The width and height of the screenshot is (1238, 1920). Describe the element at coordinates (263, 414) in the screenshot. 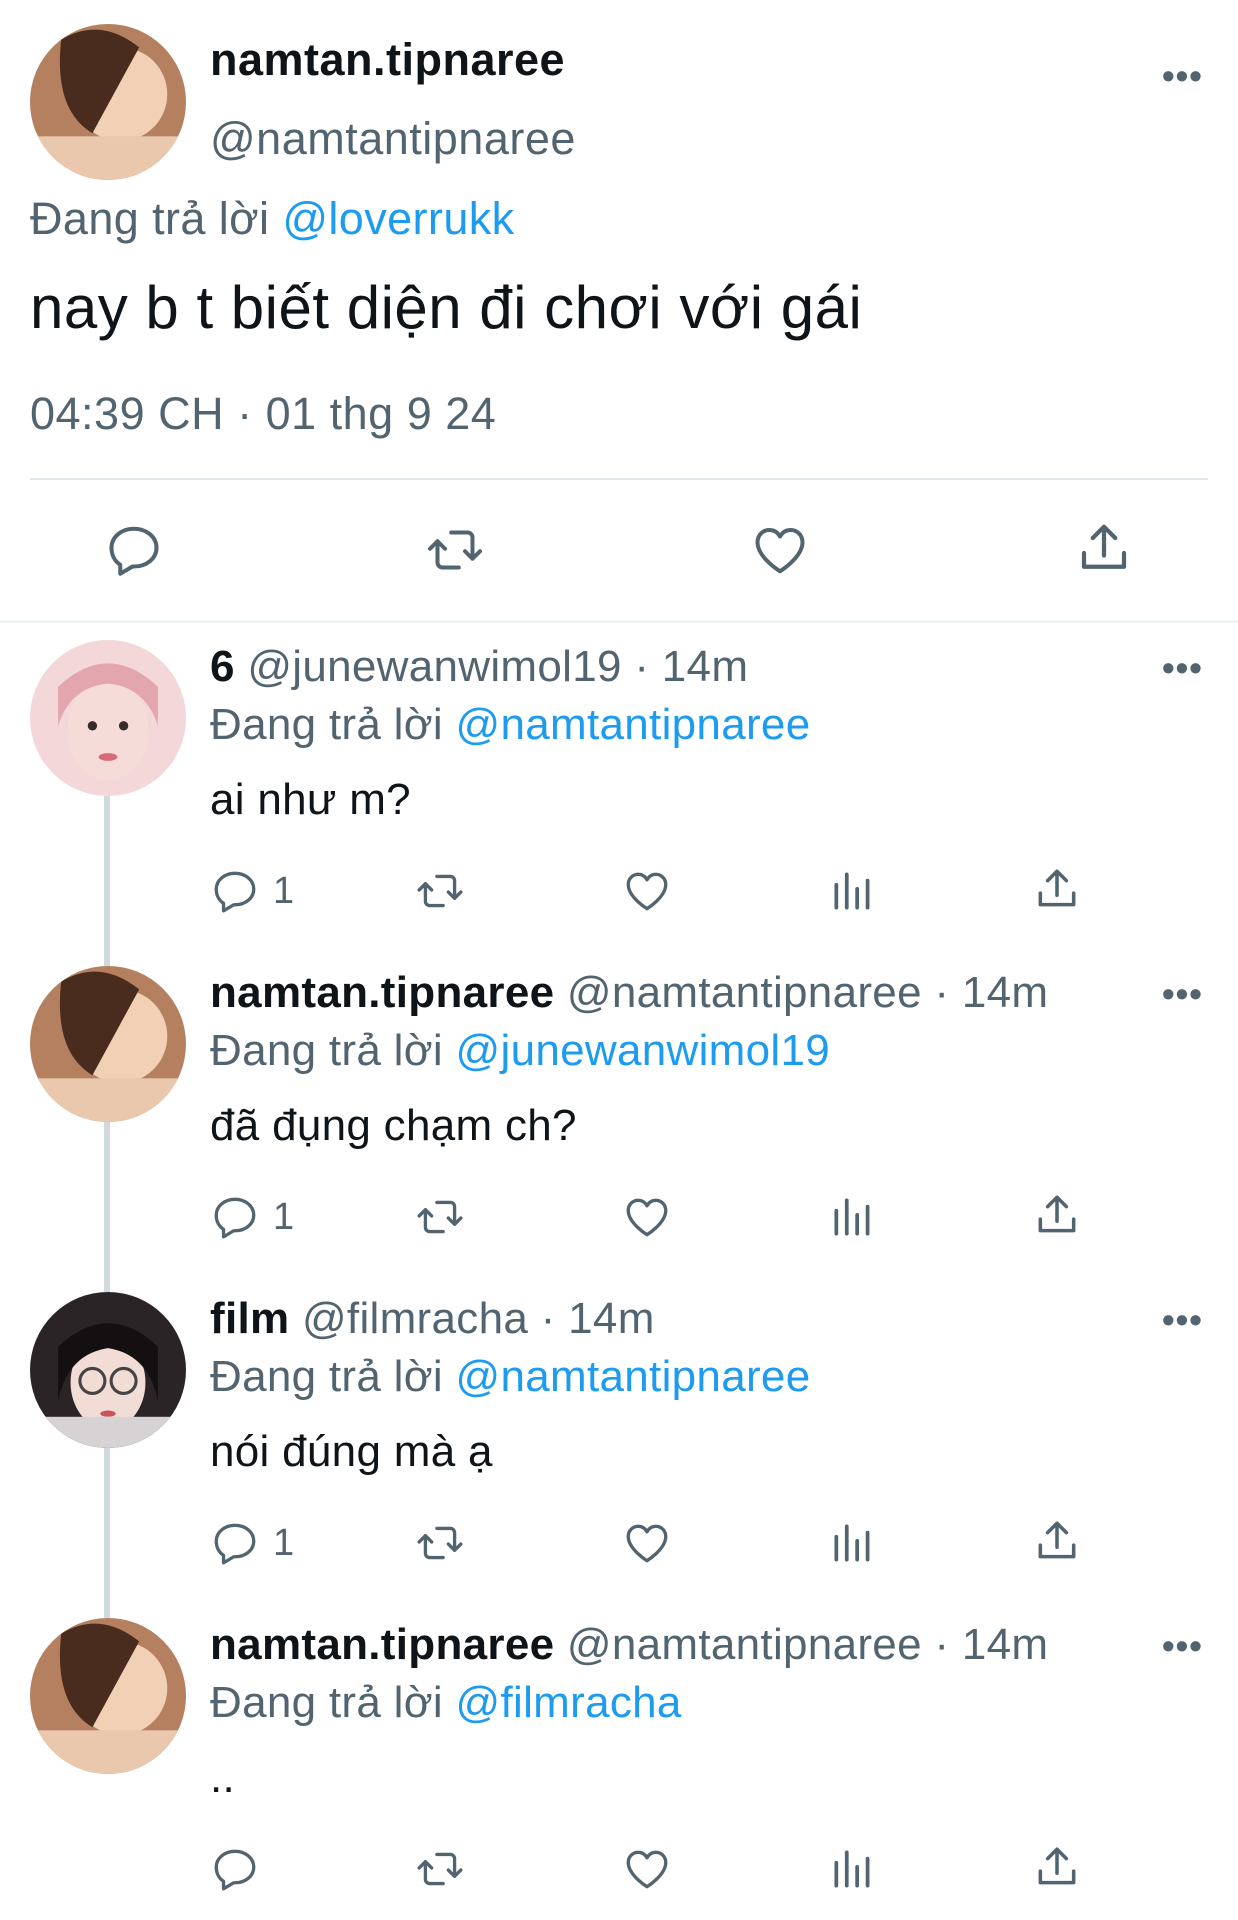

I see `tweet-timestamp: 04:39 CH · 01 thg 9 24` at that location.